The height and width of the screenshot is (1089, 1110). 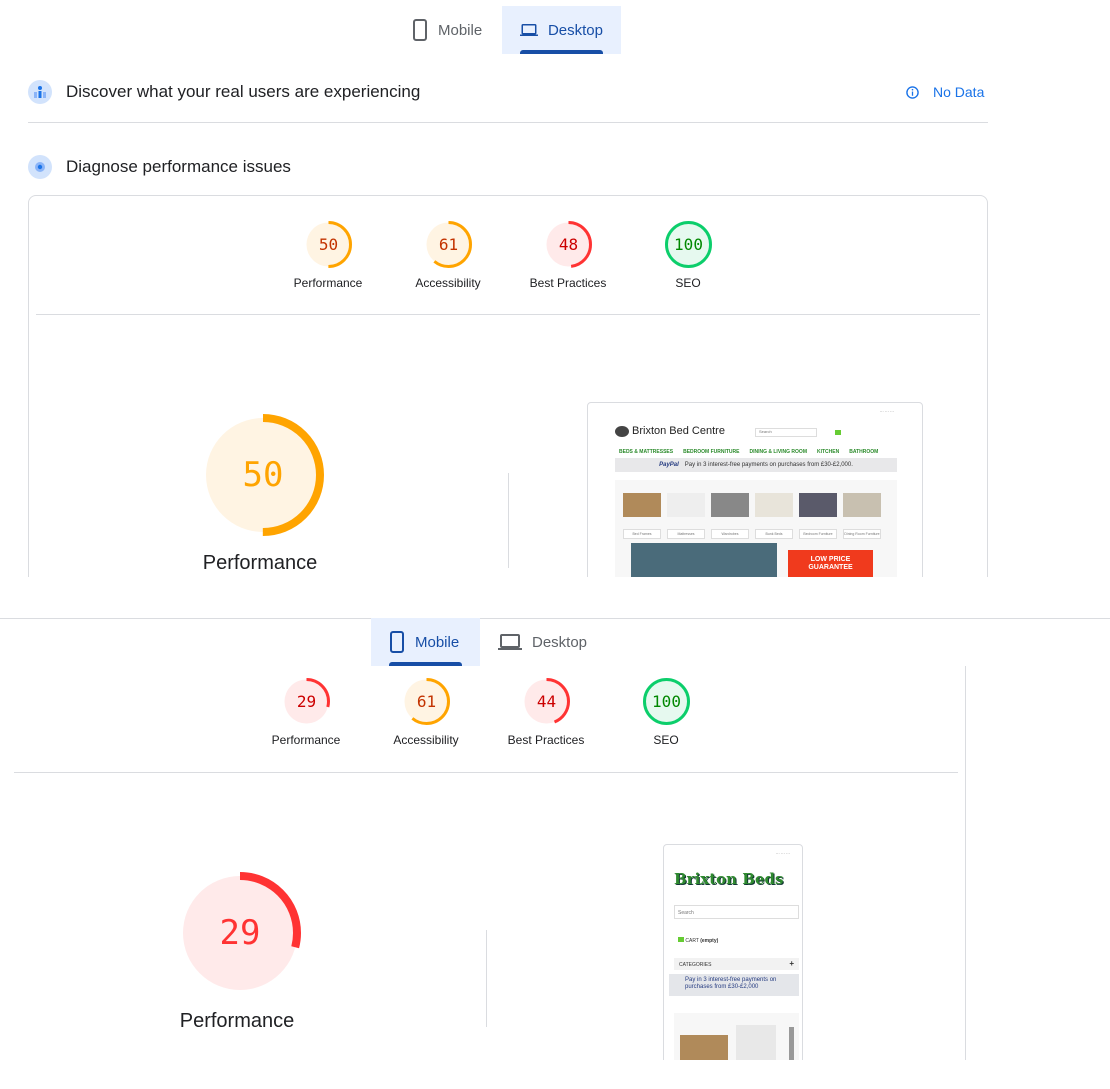 I want to click on score-gauge: 44, so click(x=546, y=701).